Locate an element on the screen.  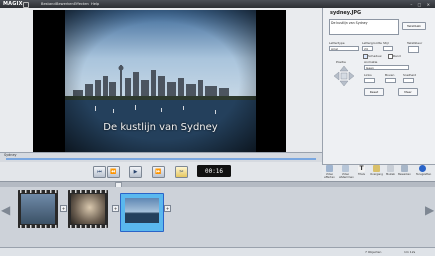
tool-transition: Overgang is located at coordinates (376, 170).